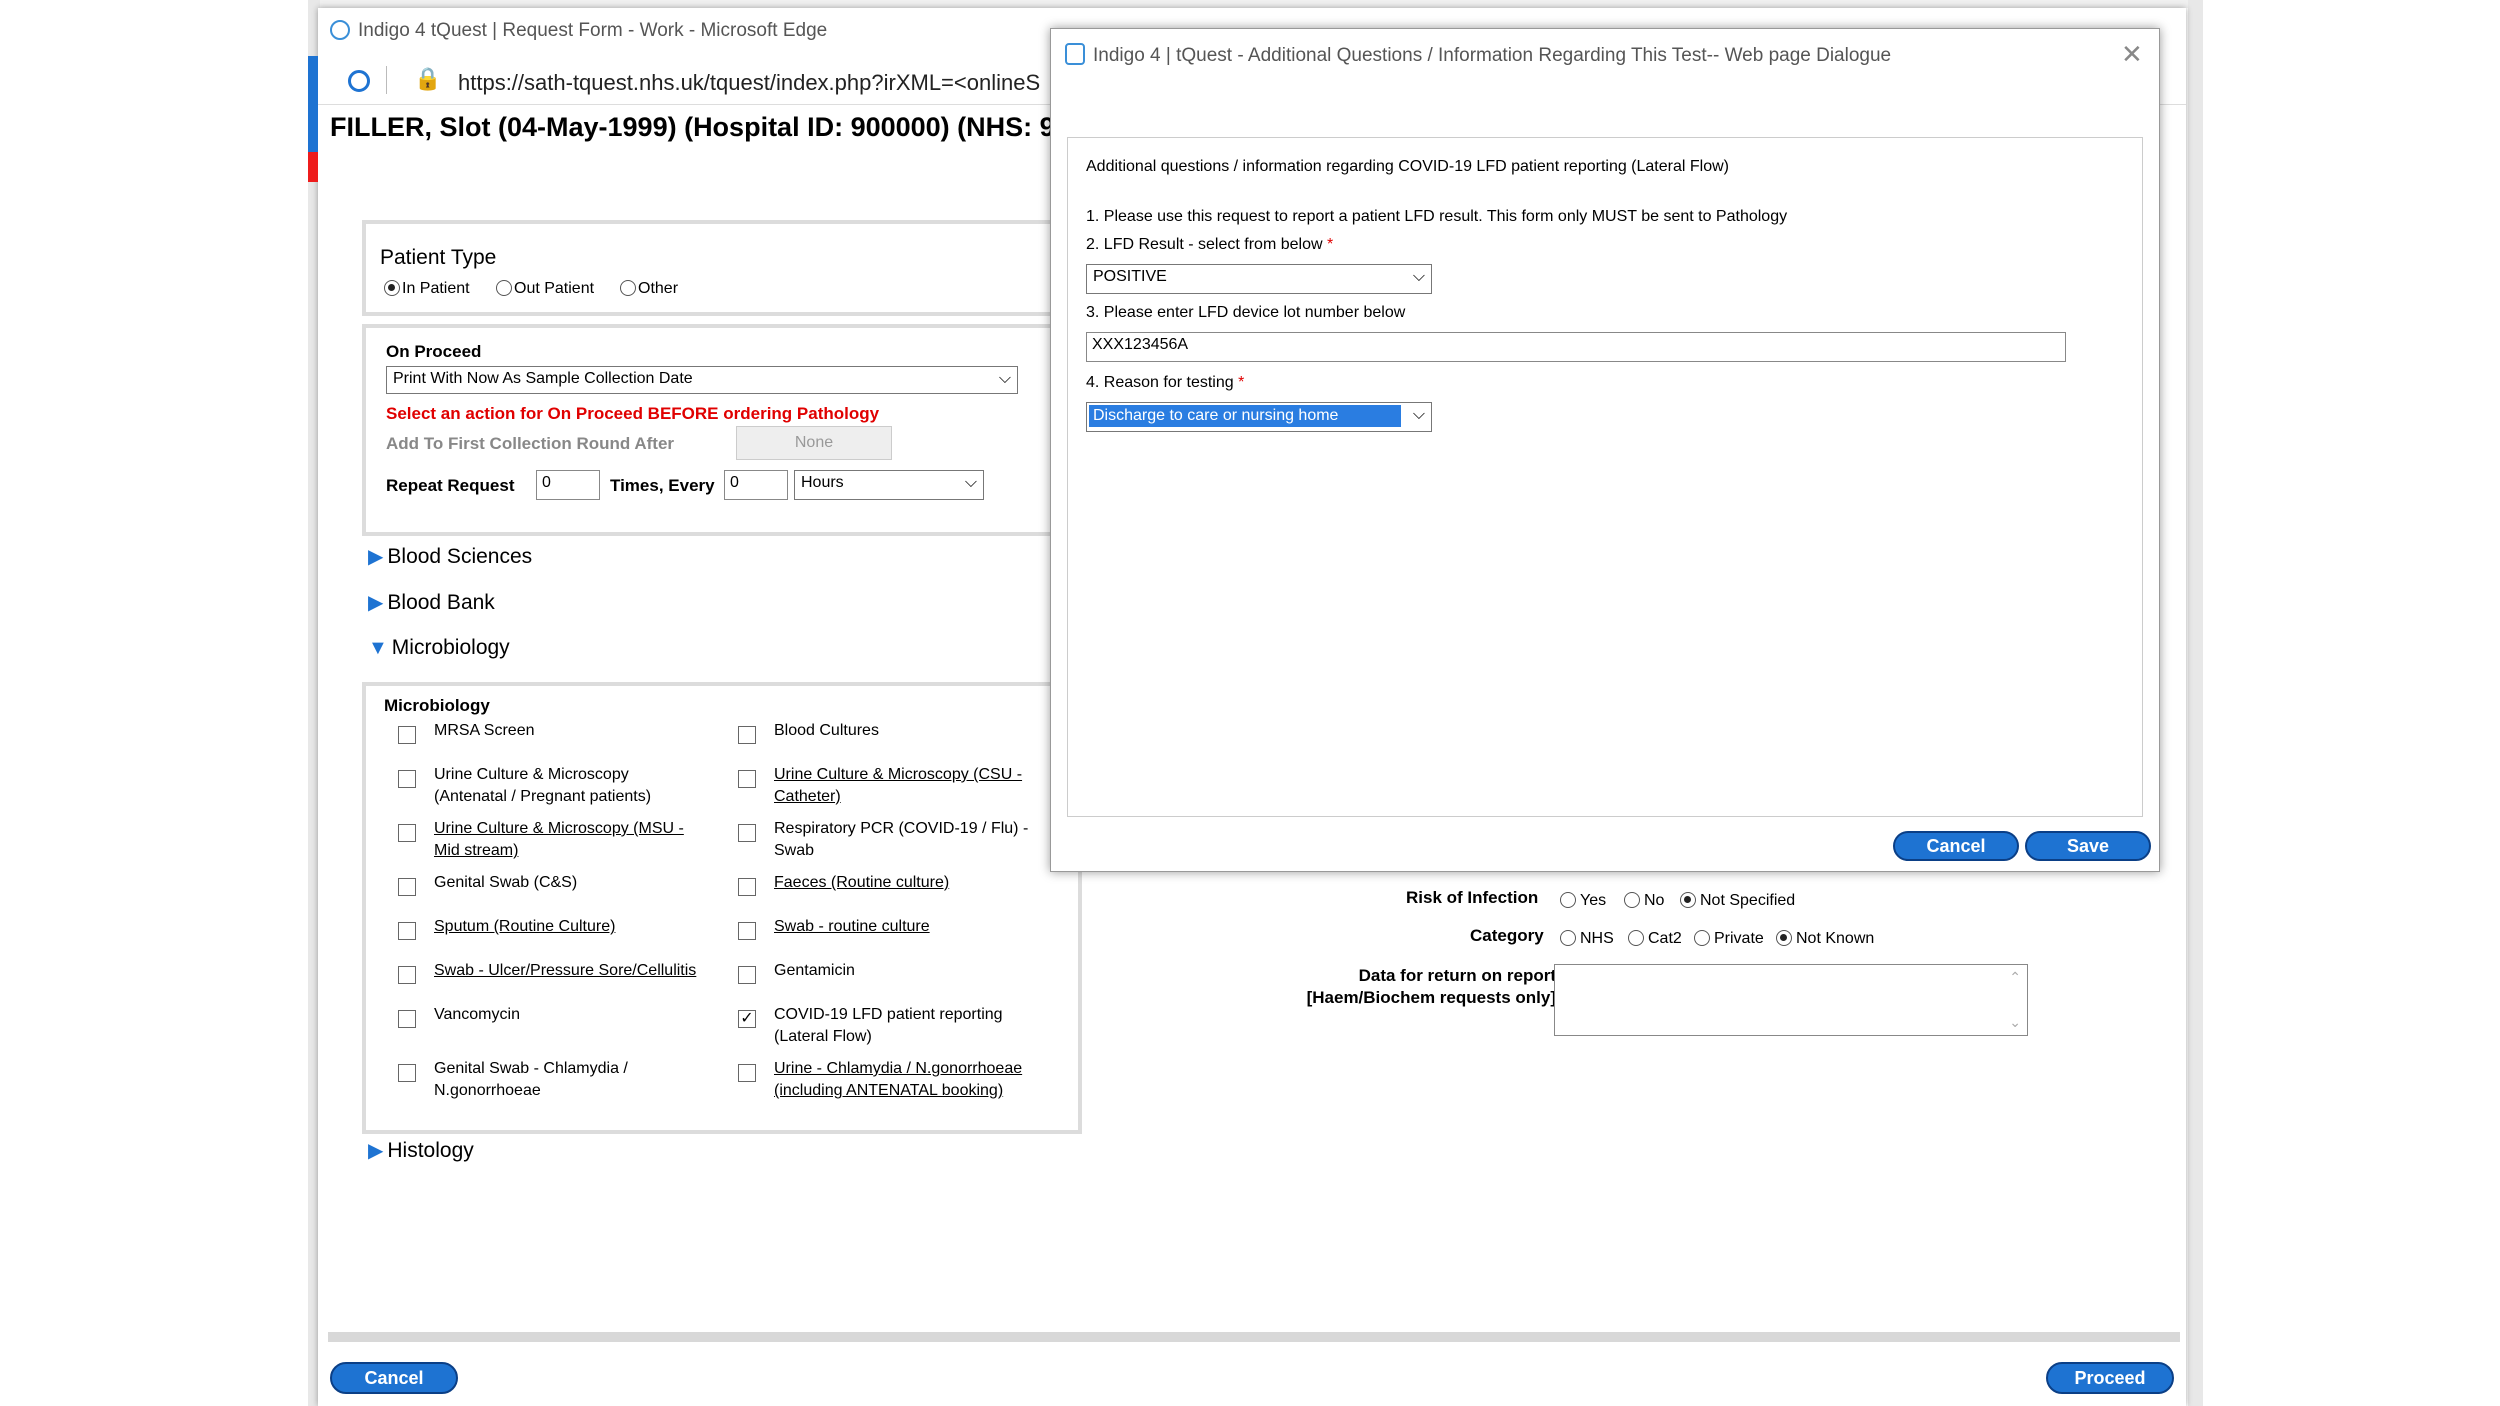  I want to click on radio-in-patient, so click(392, 288).